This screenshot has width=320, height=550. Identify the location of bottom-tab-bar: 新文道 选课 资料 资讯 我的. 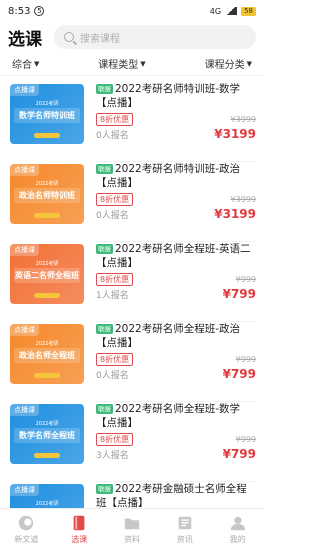
(132, 529).